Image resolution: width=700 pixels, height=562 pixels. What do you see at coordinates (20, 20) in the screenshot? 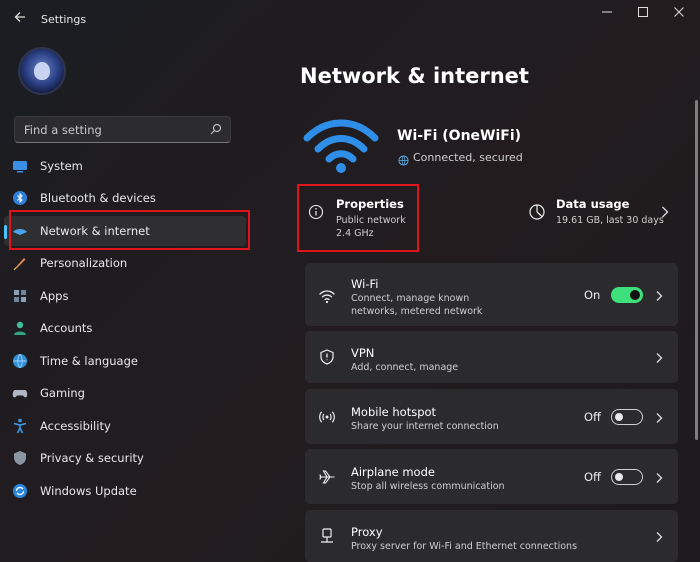
I see `back-arrow-icon` at bounding box center [20, 20].